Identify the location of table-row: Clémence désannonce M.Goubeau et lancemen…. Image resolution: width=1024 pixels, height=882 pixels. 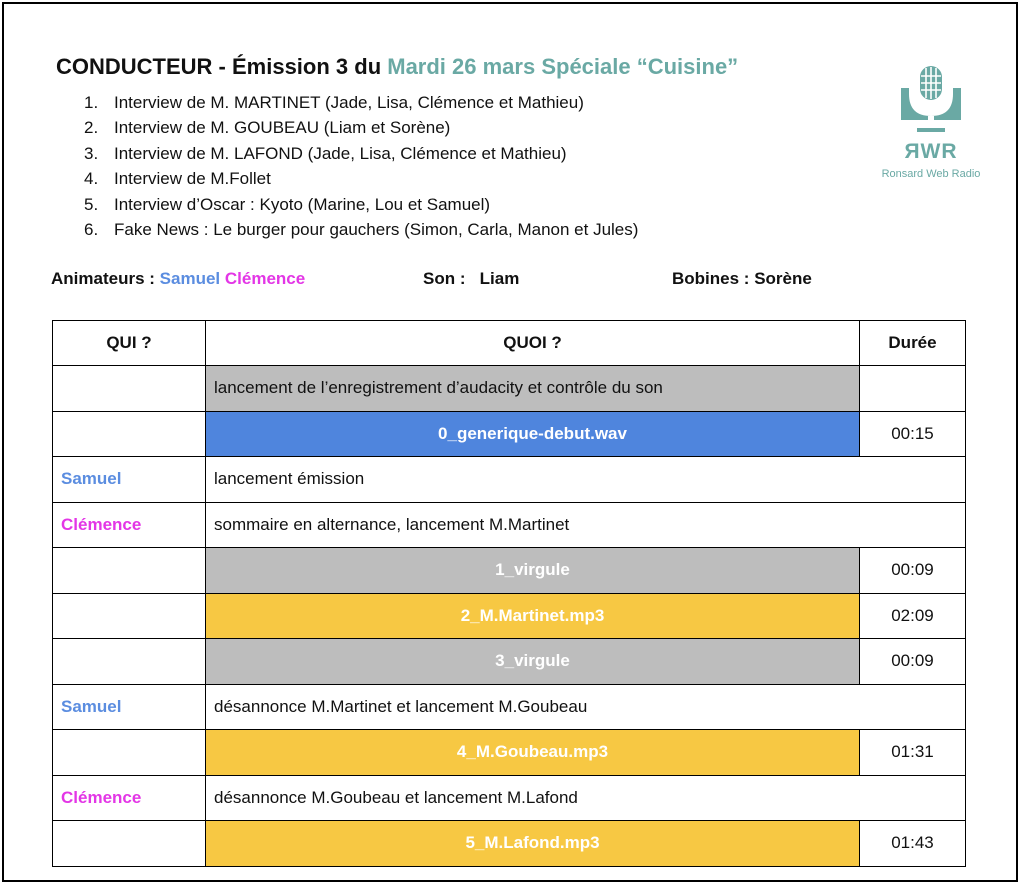
(509, 797).